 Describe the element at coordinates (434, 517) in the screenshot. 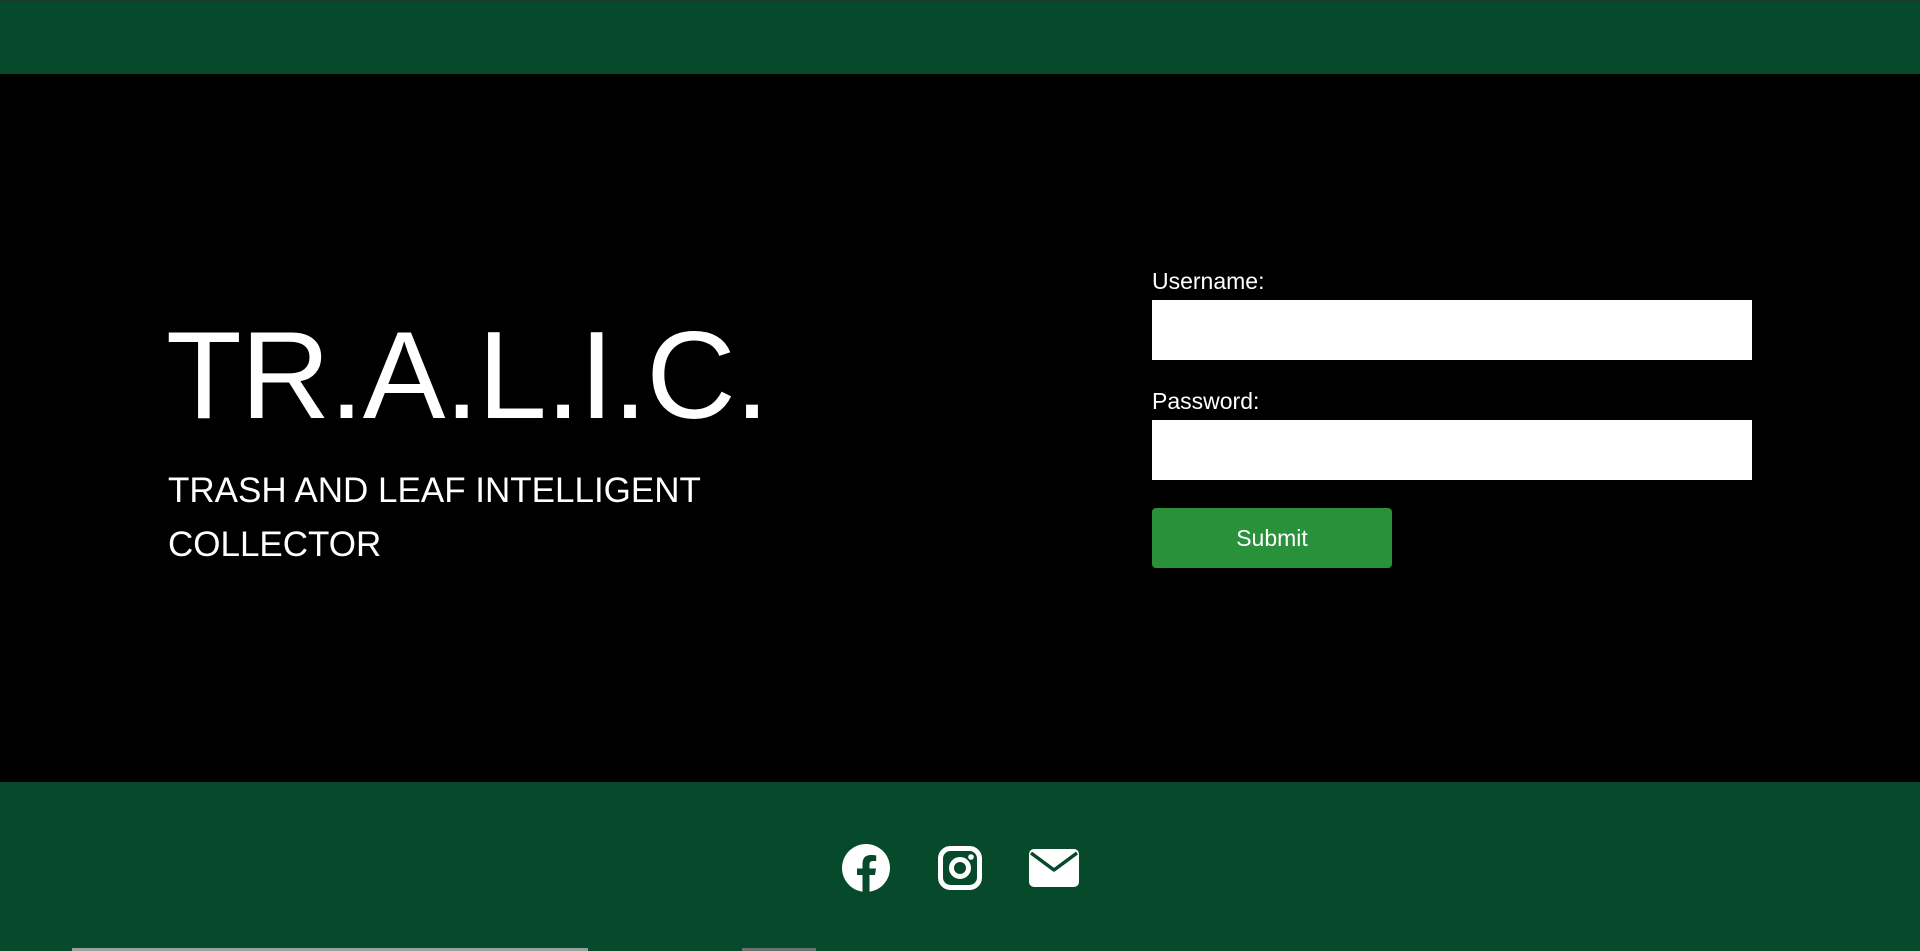

I see `brand-subtitle: TRASH AND LEAF INTELLIGENT COLLECTOR` at that location.